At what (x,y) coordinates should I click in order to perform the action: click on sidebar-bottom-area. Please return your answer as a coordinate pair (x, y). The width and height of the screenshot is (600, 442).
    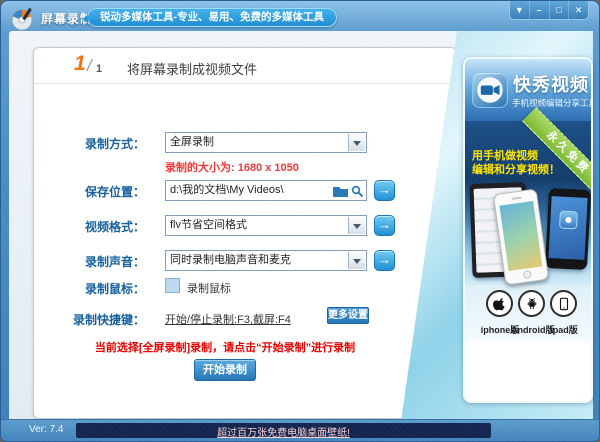
    Looking at the image, I should click on (528, 371).